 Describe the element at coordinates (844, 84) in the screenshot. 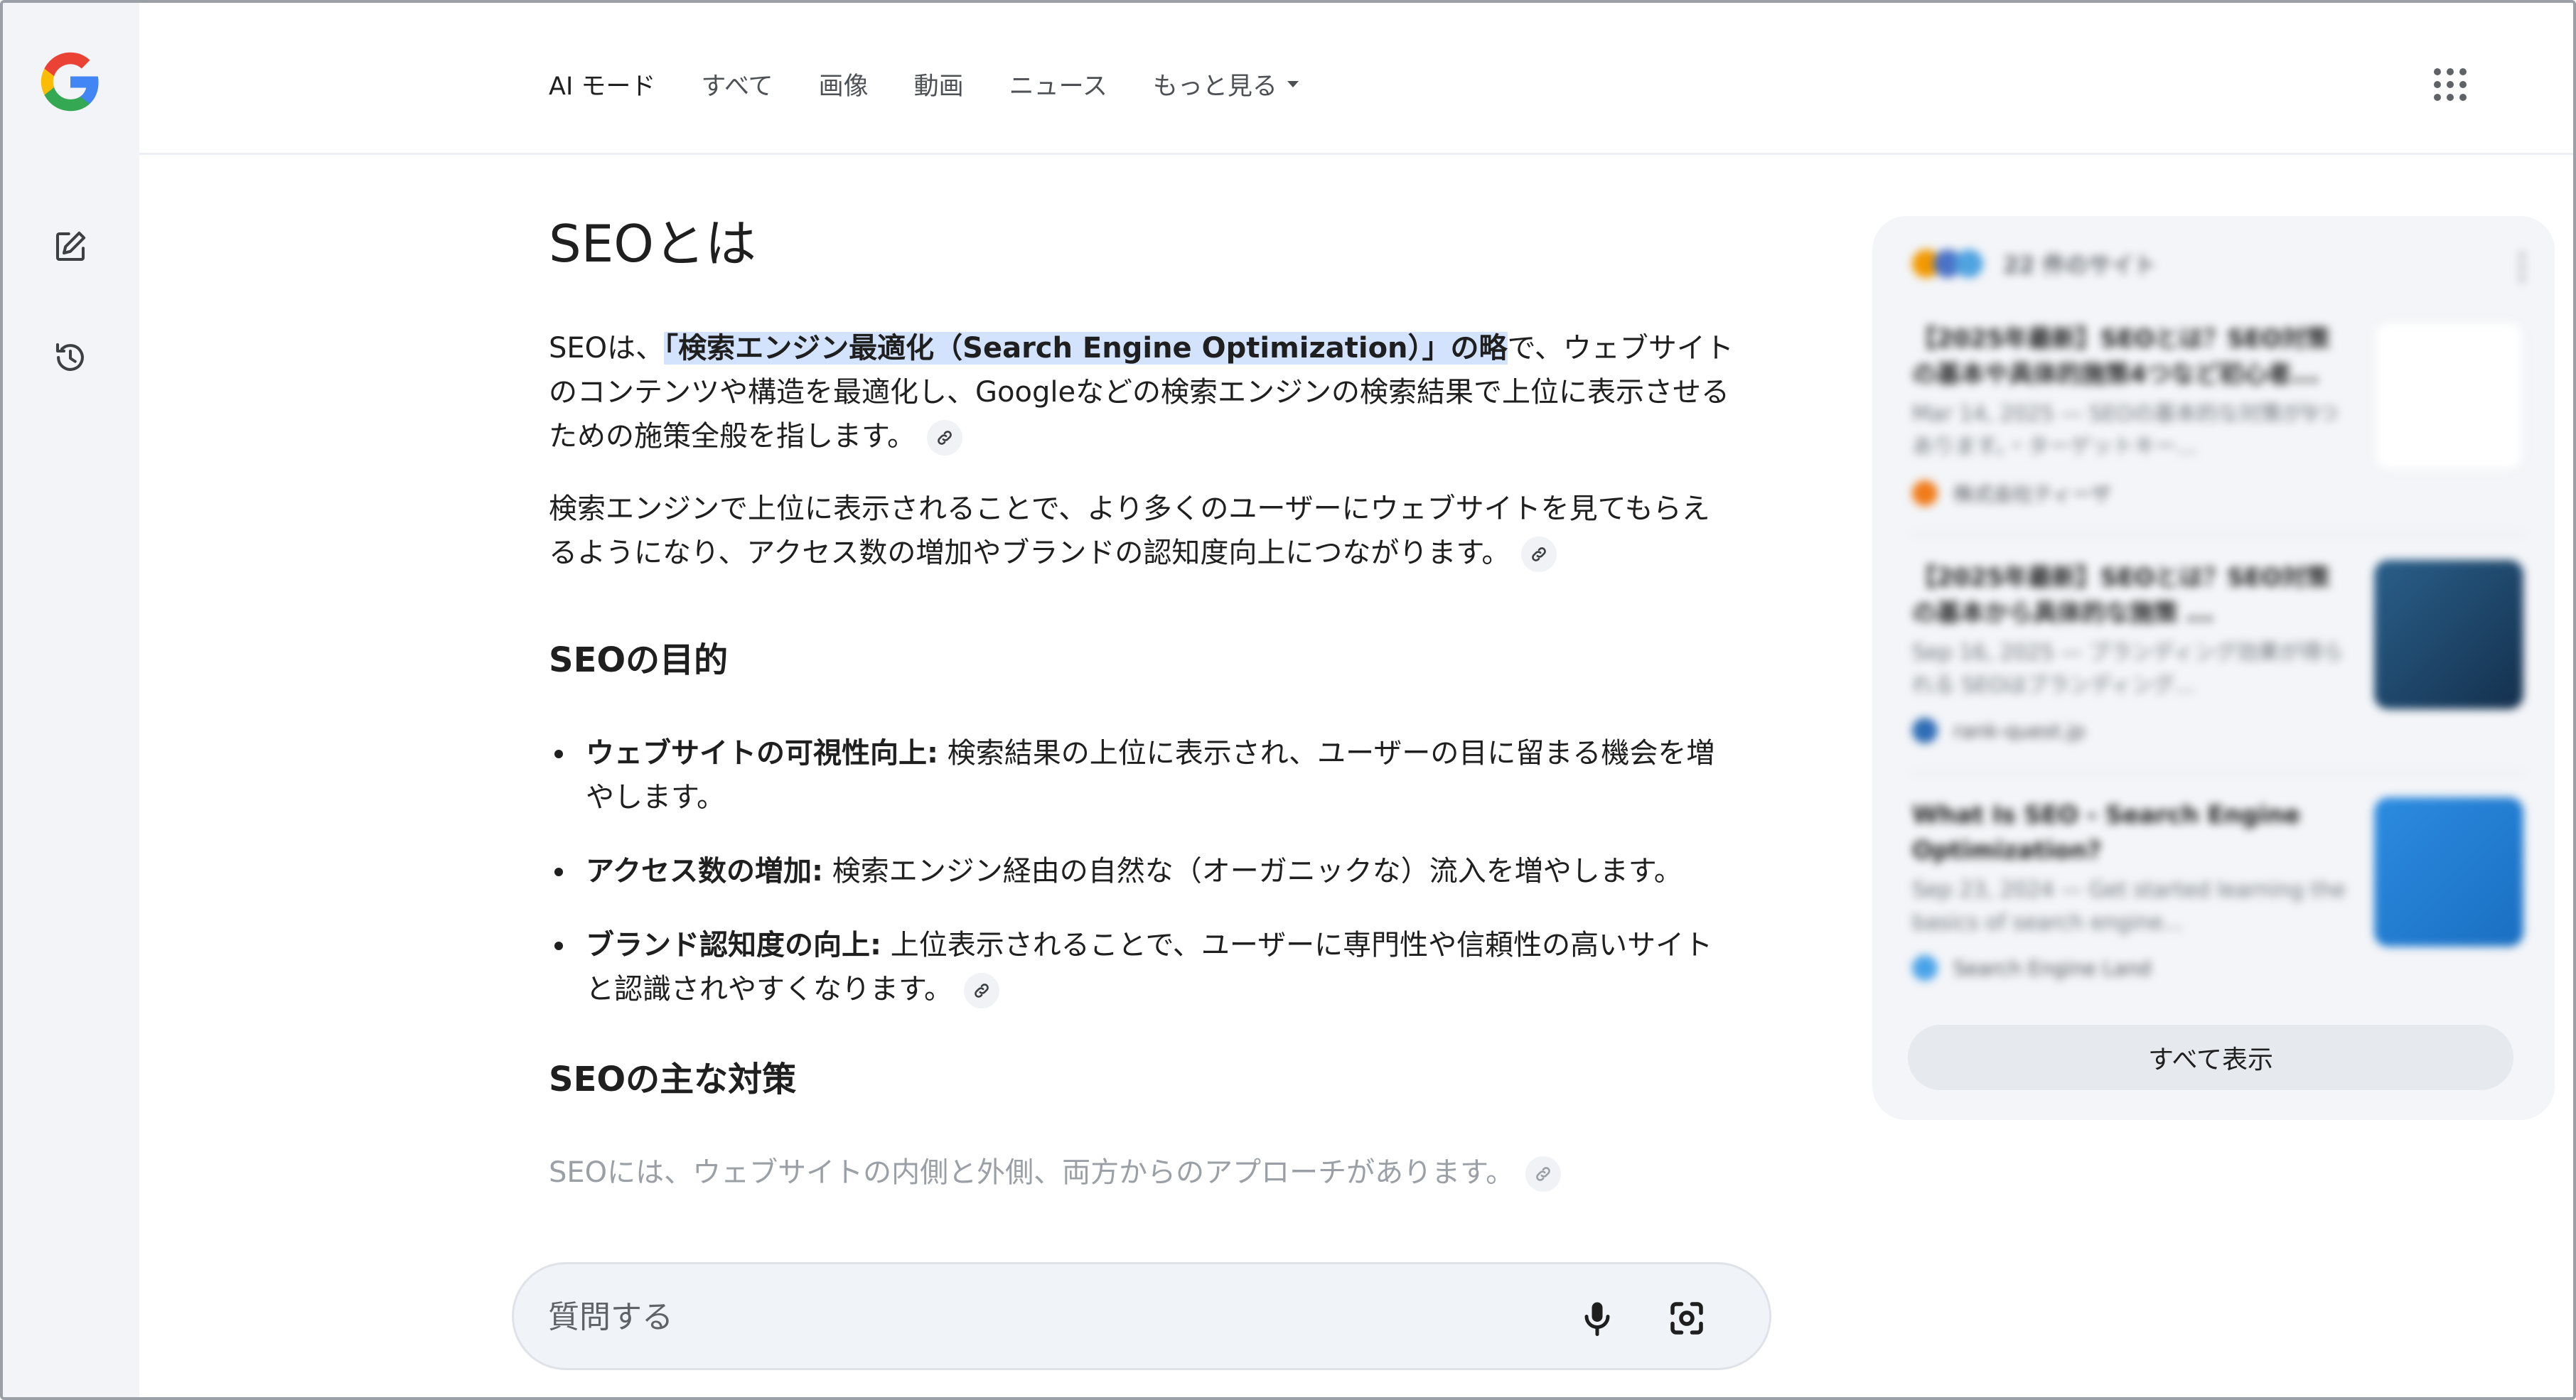

I see `tab-images: 画像` at that location.